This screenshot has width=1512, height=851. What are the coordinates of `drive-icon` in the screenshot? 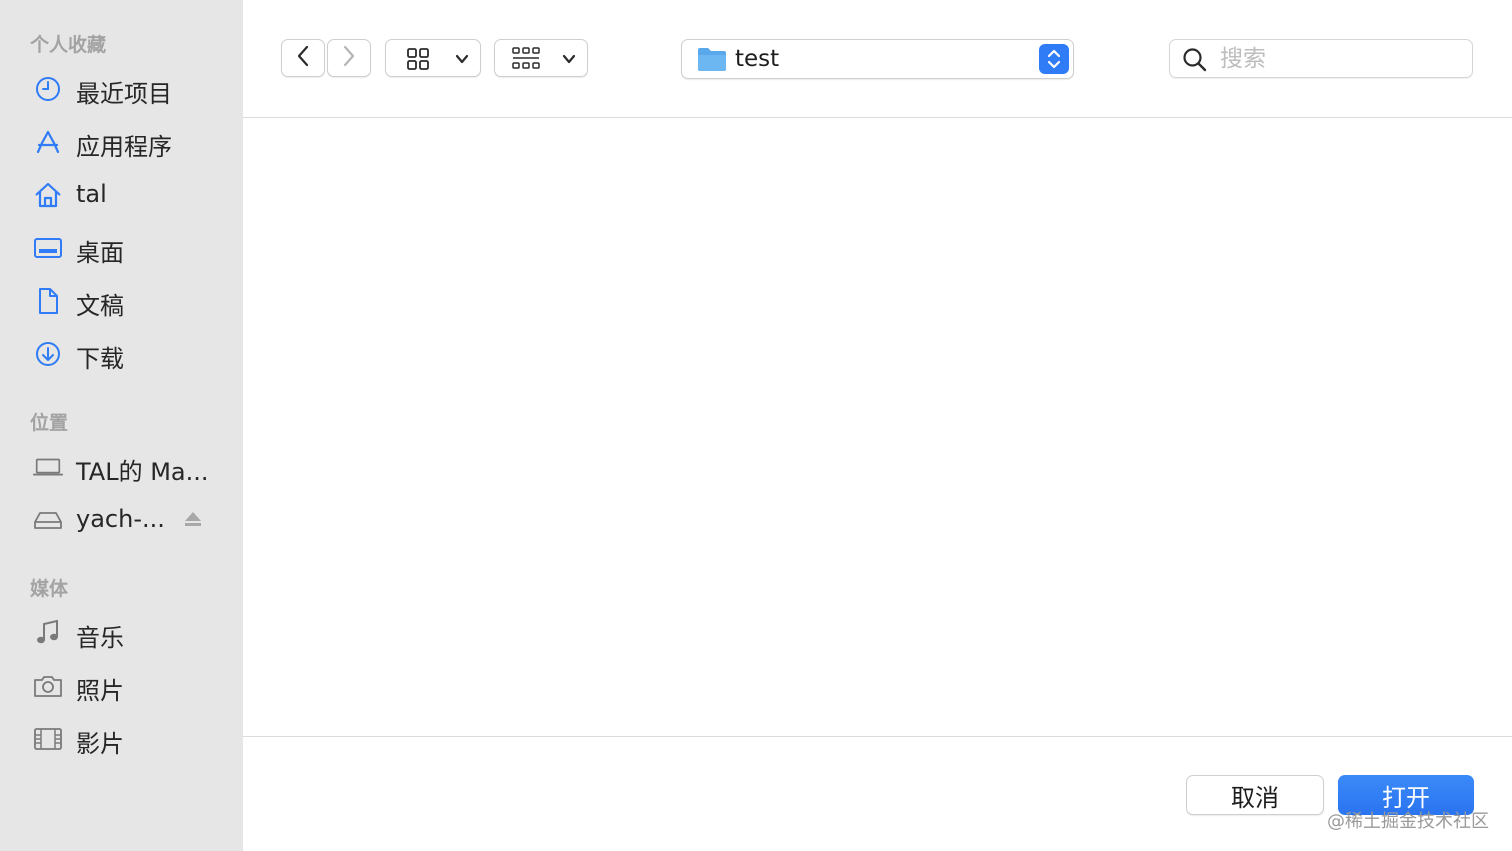 It's located at (48, 520).